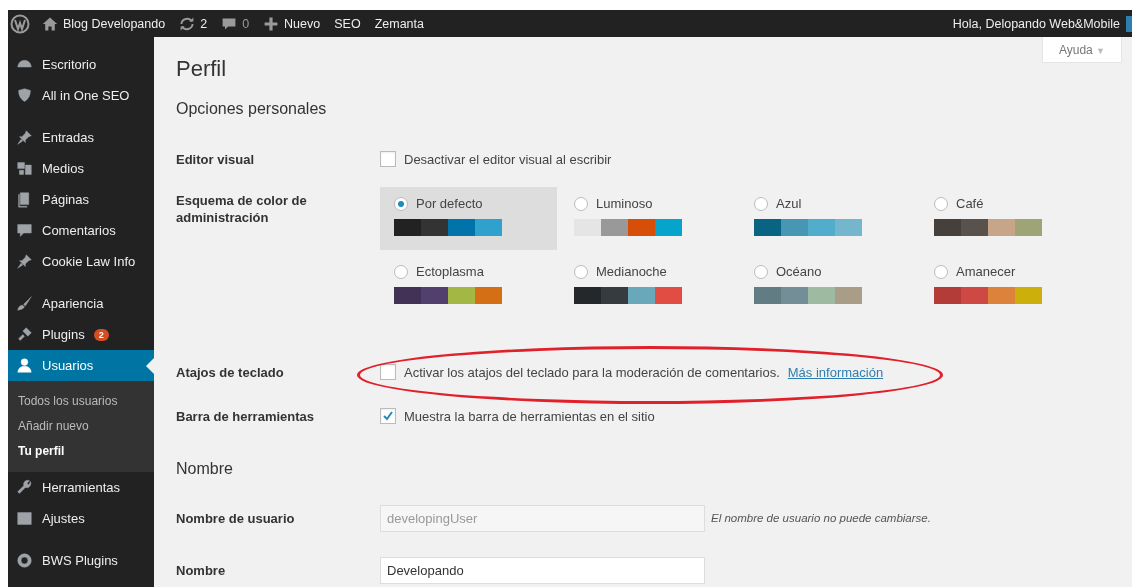  I want to click on sidebar-item: Entradas, so click(81, 137).